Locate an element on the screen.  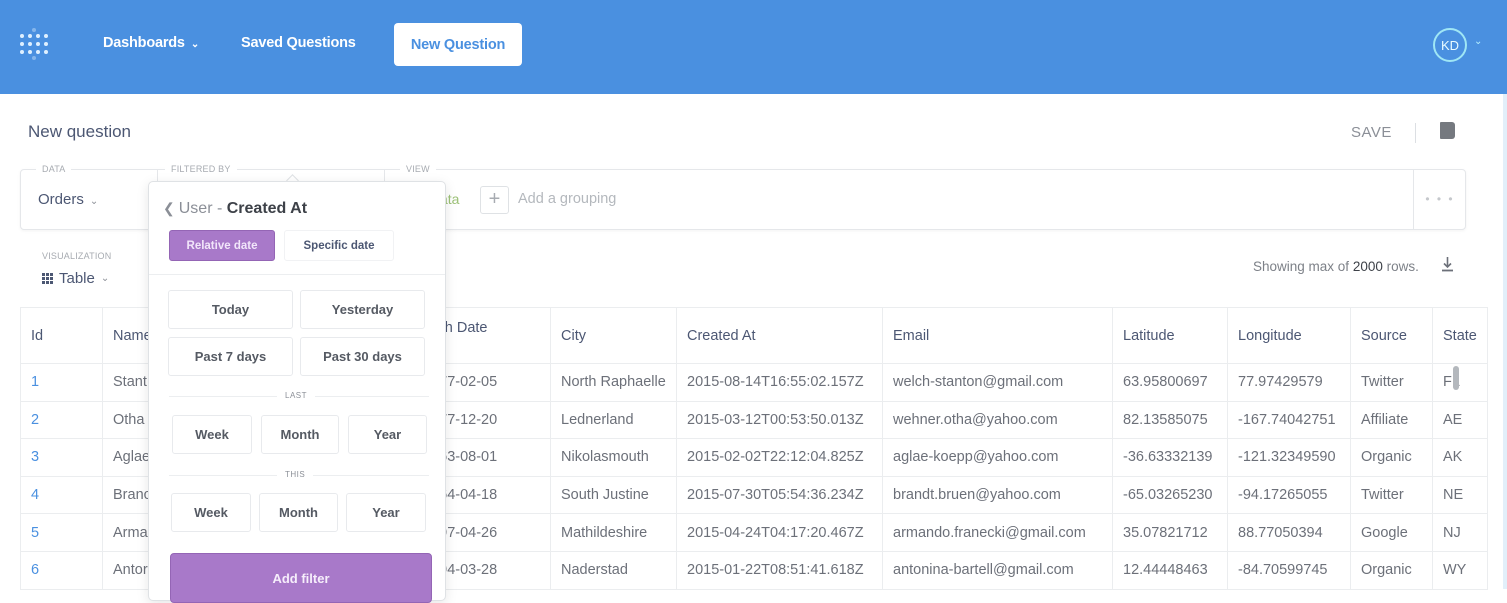
visualization-label: VISUALIZATION is located at coordinates (77, 256).